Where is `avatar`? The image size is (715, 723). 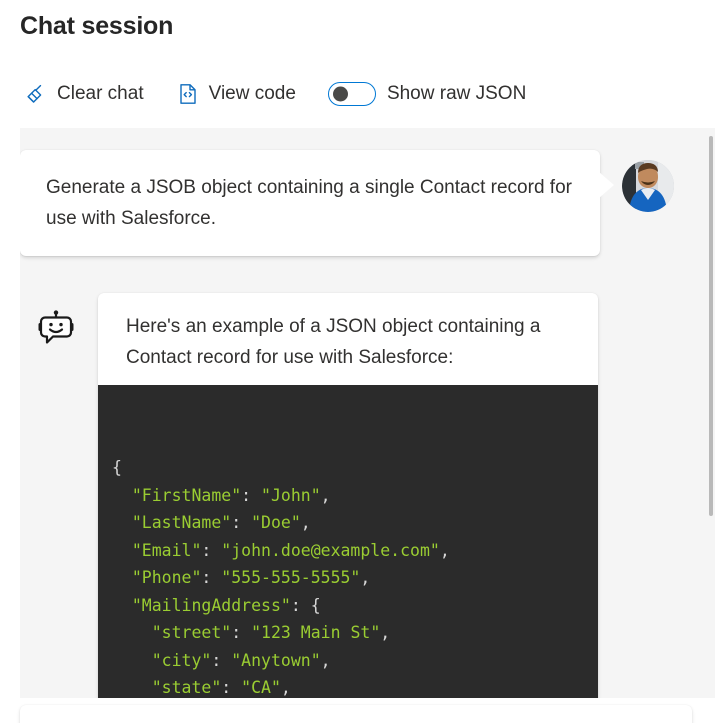 avatar is located at coordinates (648, 186).